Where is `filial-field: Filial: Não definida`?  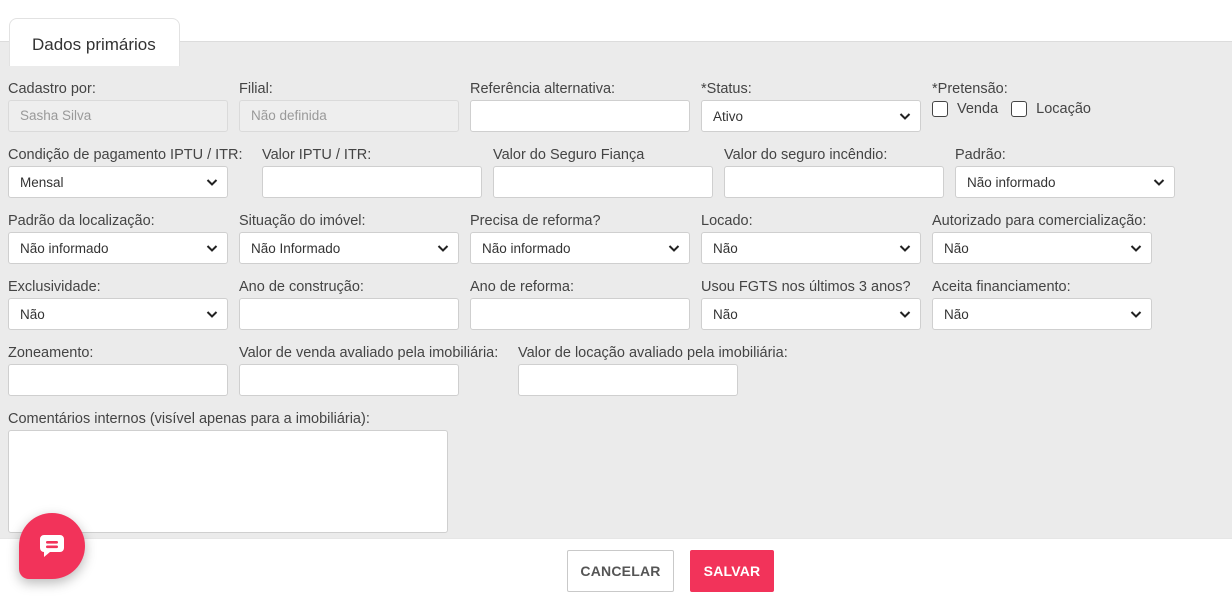
filial-field: Filial: Não definida is located at coordinates (349, 106).